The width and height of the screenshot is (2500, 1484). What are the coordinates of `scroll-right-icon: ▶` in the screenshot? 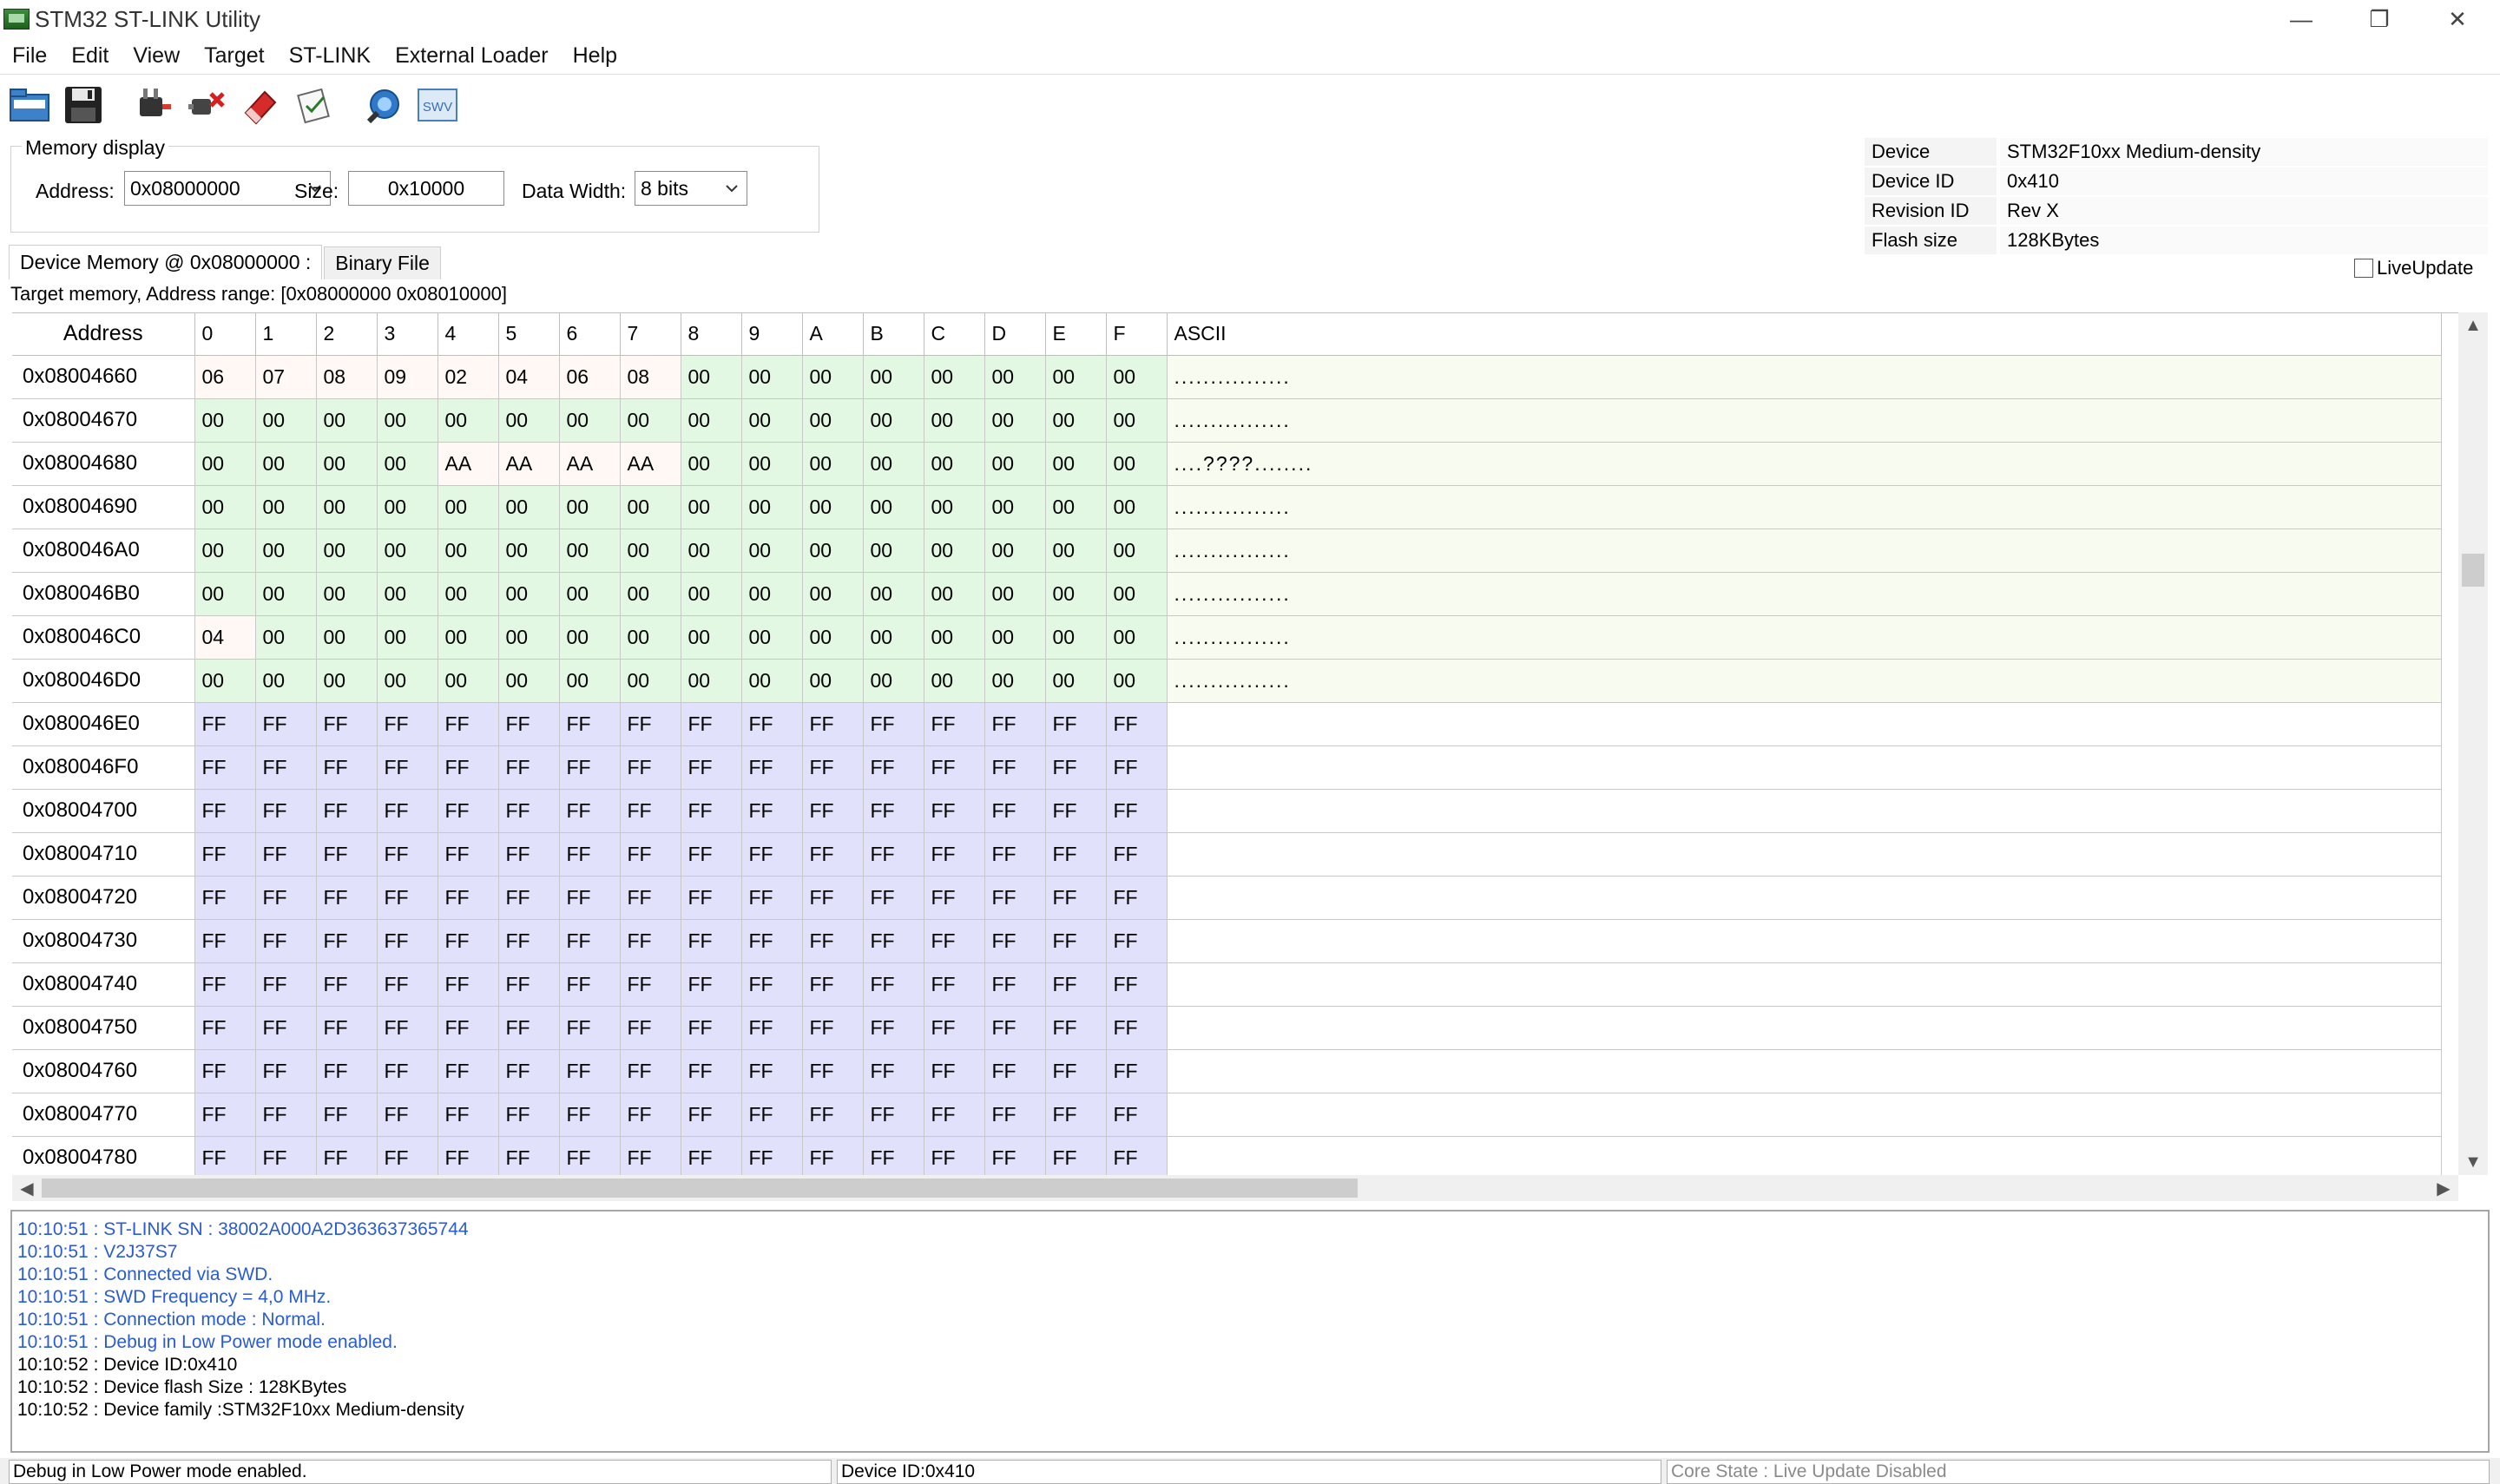 It's located at (2443, 1188).